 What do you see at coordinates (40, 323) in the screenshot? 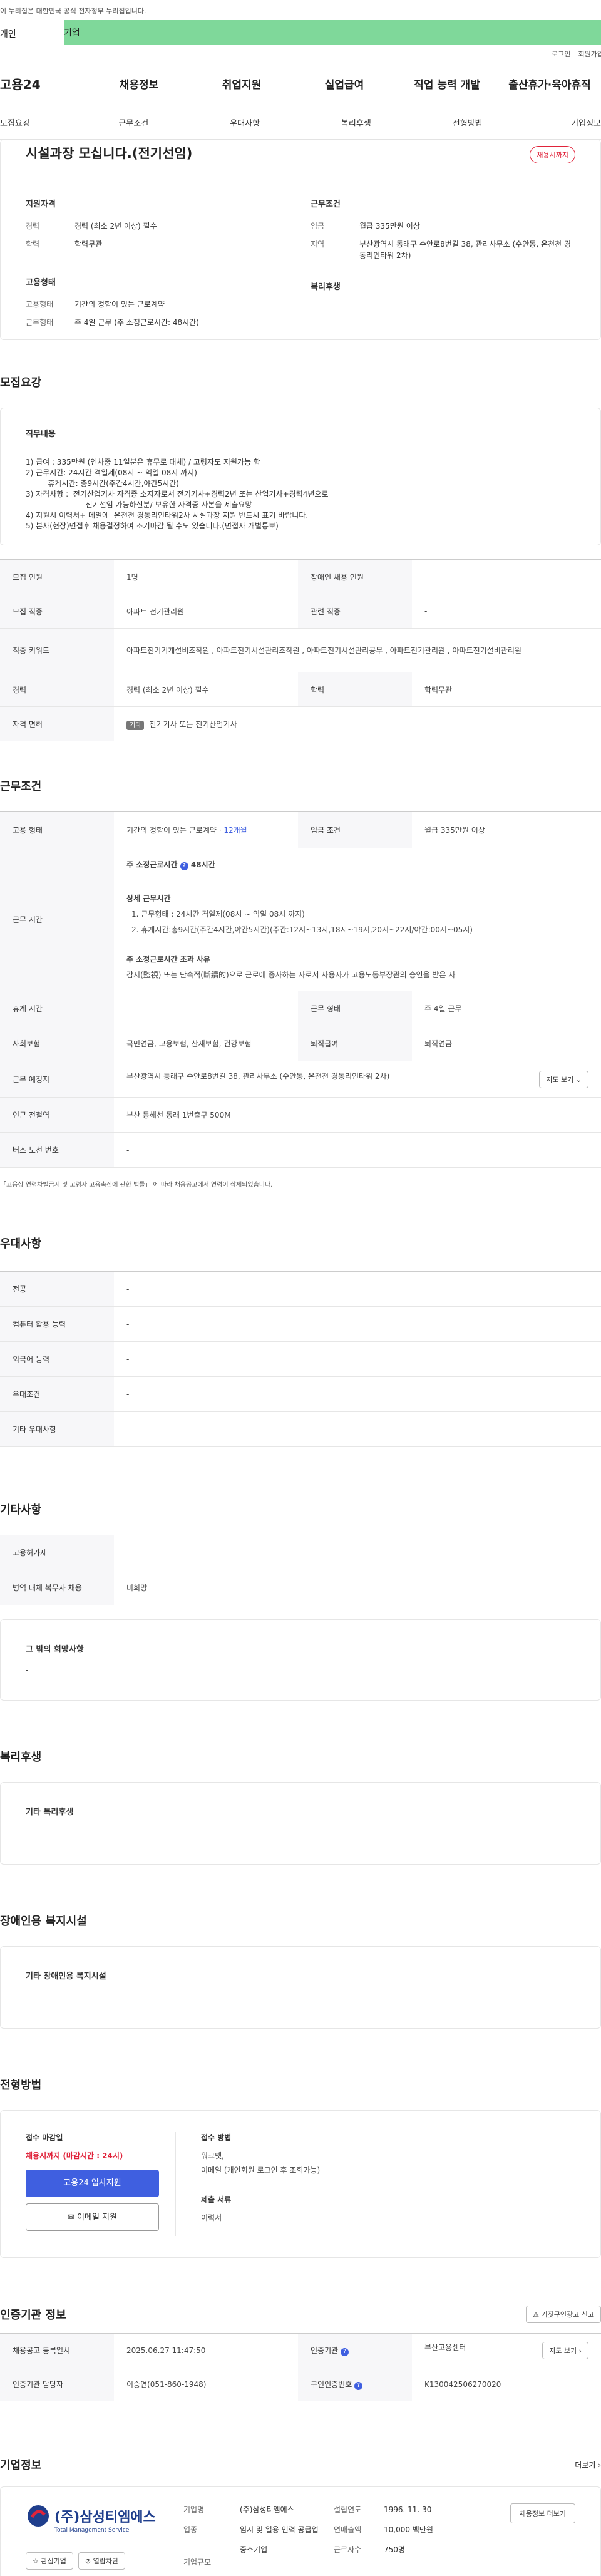
I see `worktype-label: 근무형태` at bounding box center [40, 323].